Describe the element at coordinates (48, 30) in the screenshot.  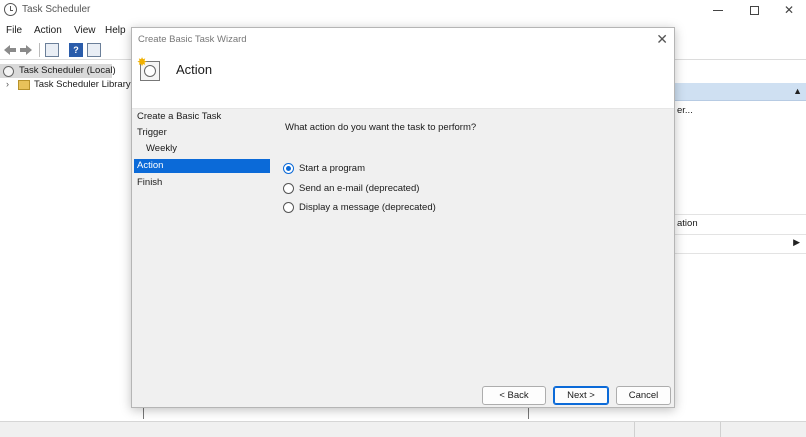
I see `menu-action: Action` at that location.